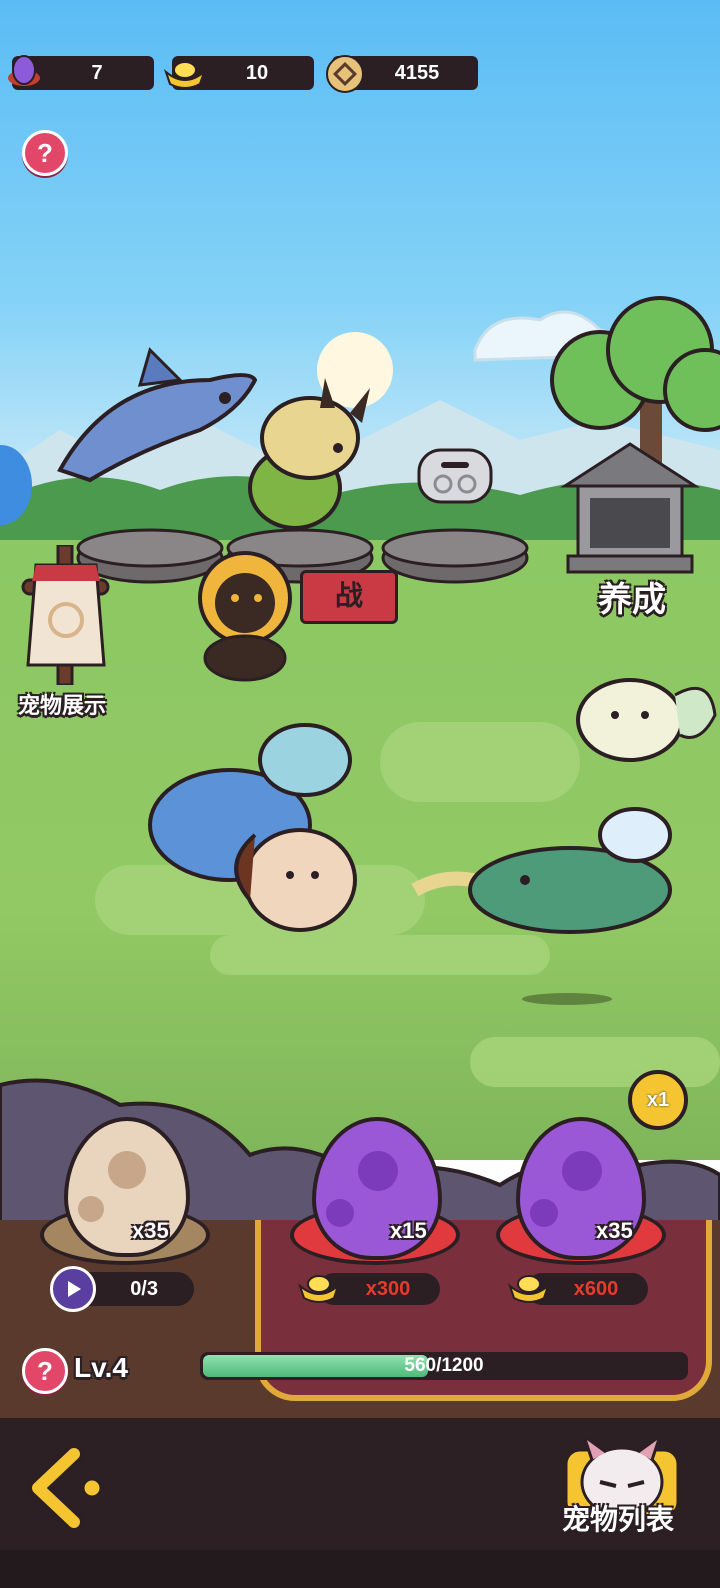 Image resolution: width=720 pixels, height=1588 pixels. Describe the element at coordinates (455, 473) in the screenshot. I see `lock-icon` at that location.